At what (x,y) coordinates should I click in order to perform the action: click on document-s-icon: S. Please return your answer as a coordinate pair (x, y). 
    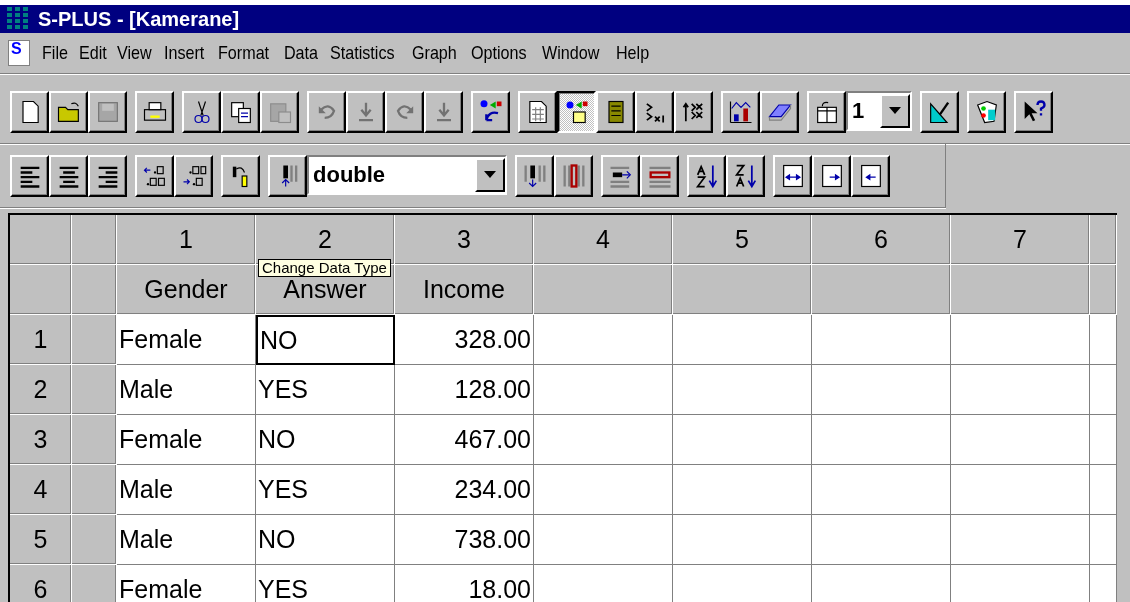
    Looking at the image, I should click on (19, 53).